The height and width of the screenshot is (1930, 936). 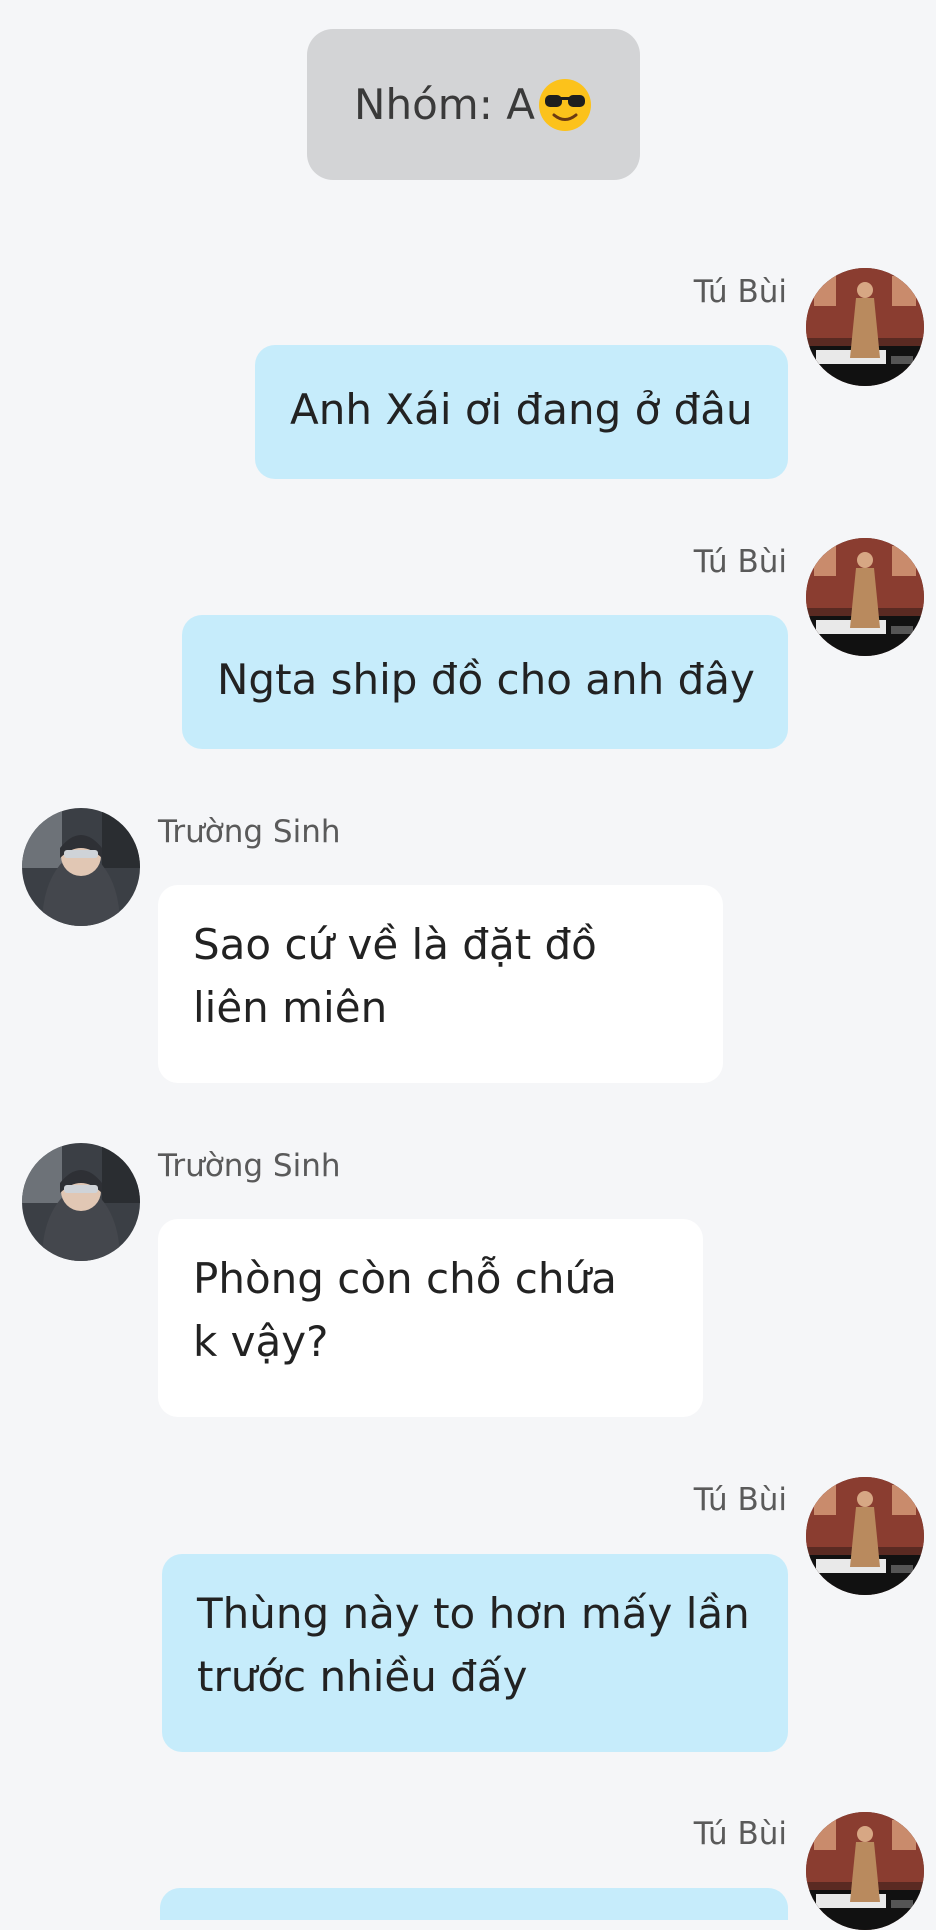 I want to click on message-text-line: Anh Xái ơi đang ở đâu, so click(x=521, y=409).